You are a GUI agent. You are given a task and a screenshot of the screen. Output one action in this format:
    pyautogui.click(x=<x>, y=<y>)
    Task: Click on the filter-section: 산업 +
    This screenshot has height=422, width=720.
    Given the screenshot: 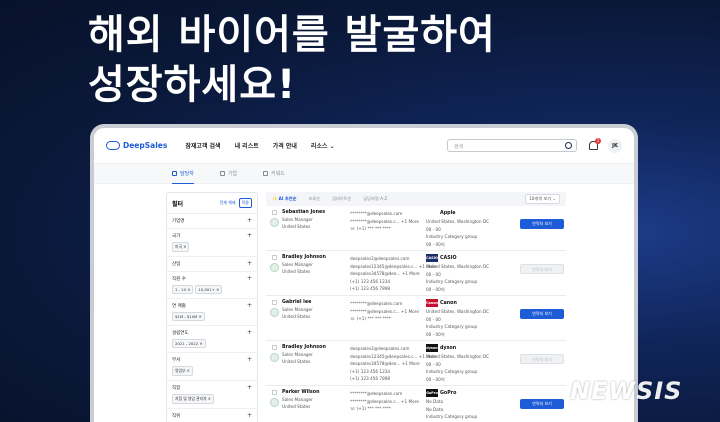 What is the action you would take?
    pyautogui.click(x=212, y=264)
    